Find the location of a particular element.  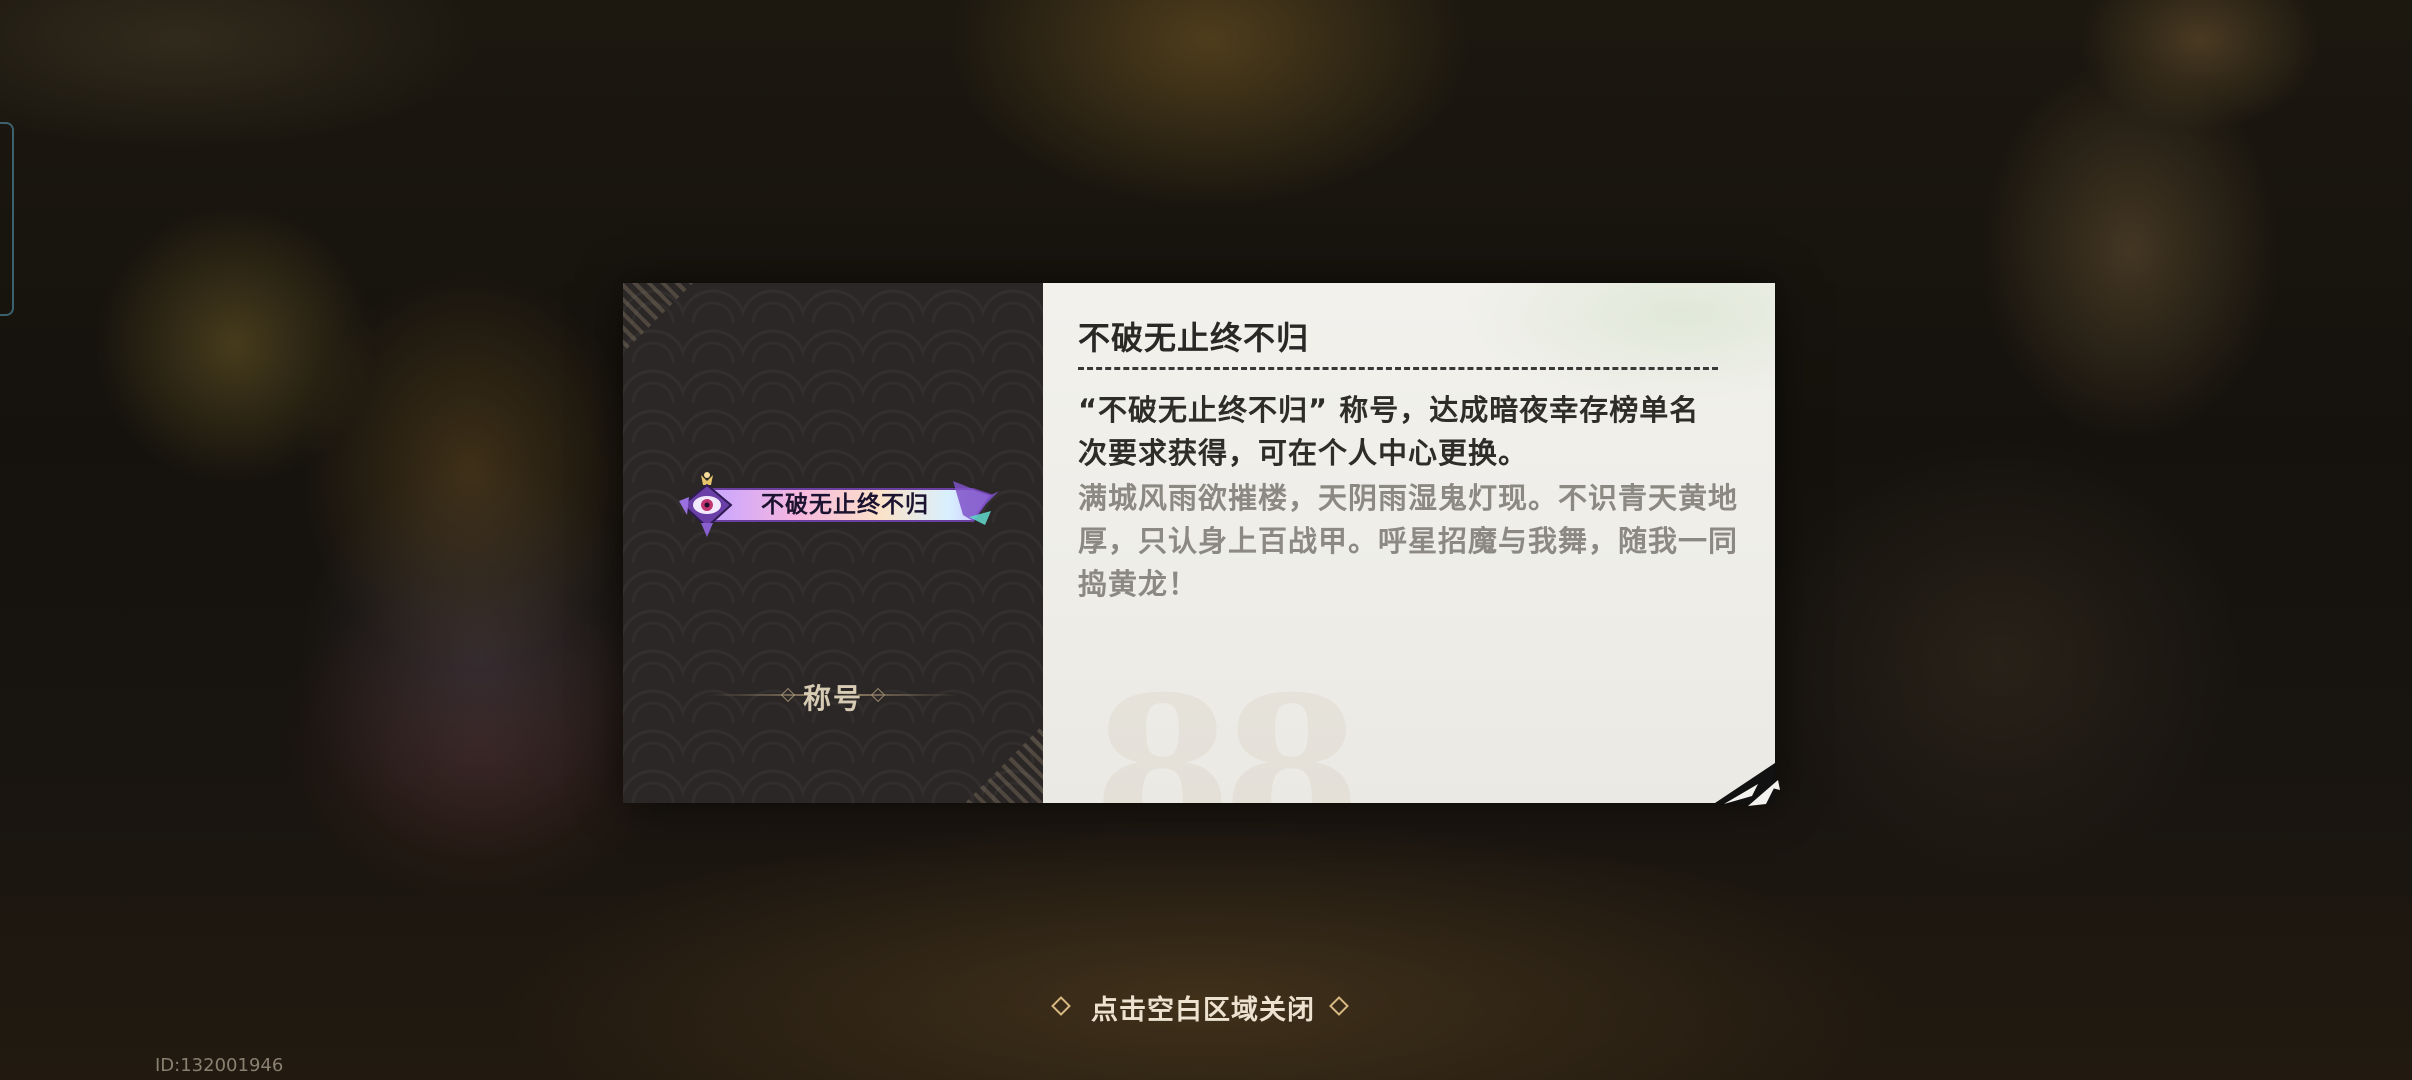

fold-arrow-icon is located at coordinates (1752, 793).